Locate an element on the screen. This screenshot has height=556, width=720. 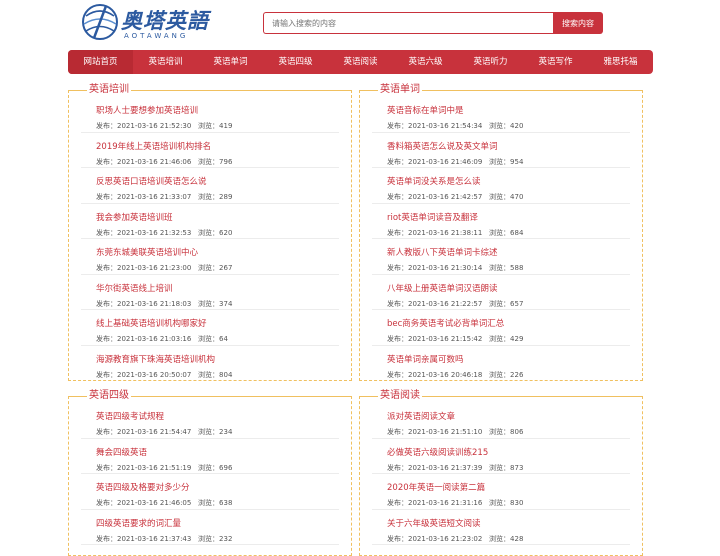
logo-subtext: AOTAWANG is located at coordinates (156, 36).